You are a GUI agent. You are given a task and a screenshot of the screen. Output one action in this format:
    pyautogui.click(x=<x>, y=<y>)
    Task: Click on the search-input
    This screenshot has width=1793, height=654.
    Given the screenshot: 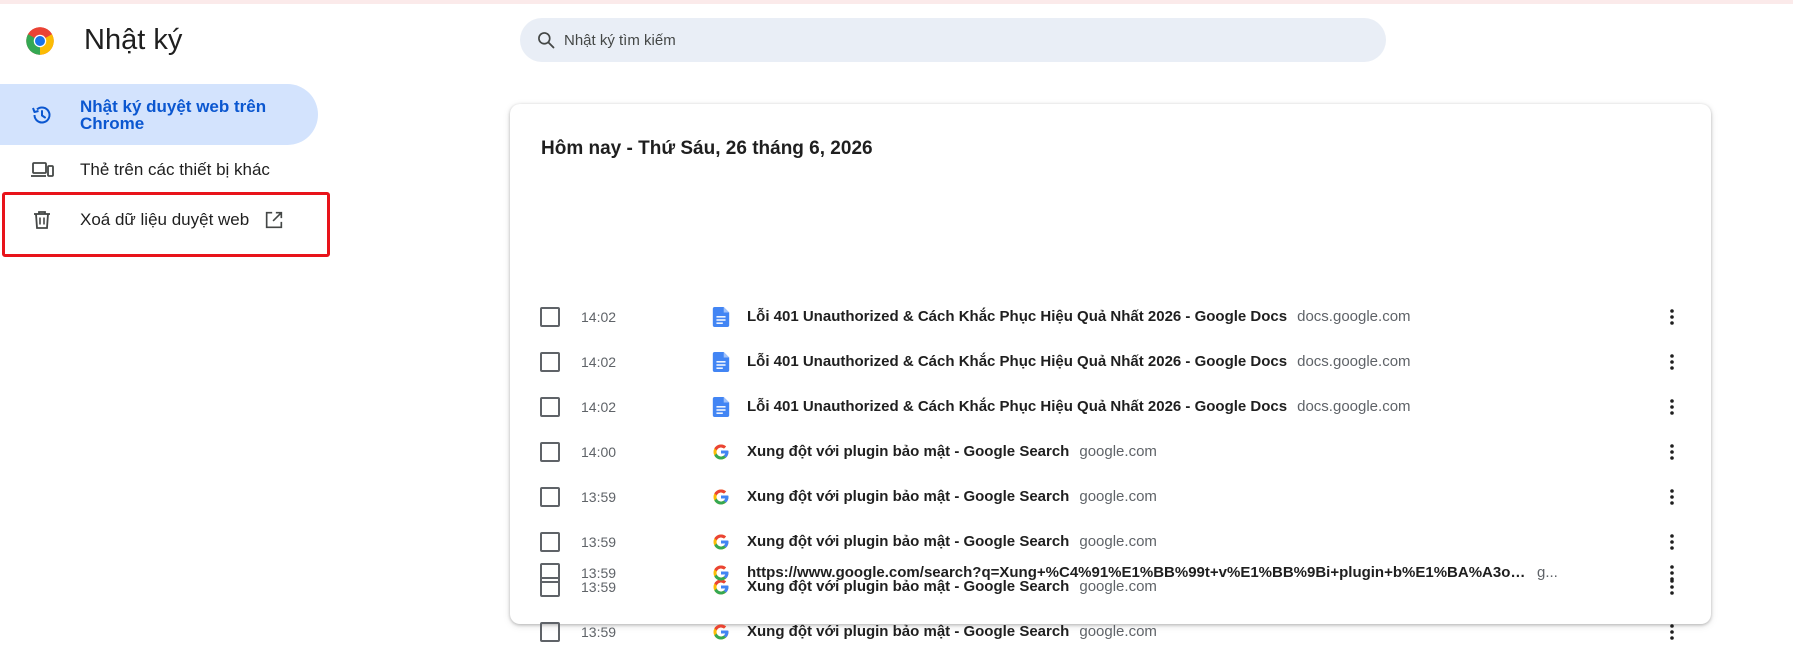 What is the action you would take?
    pyautogui.click(x=954, y=40)
    